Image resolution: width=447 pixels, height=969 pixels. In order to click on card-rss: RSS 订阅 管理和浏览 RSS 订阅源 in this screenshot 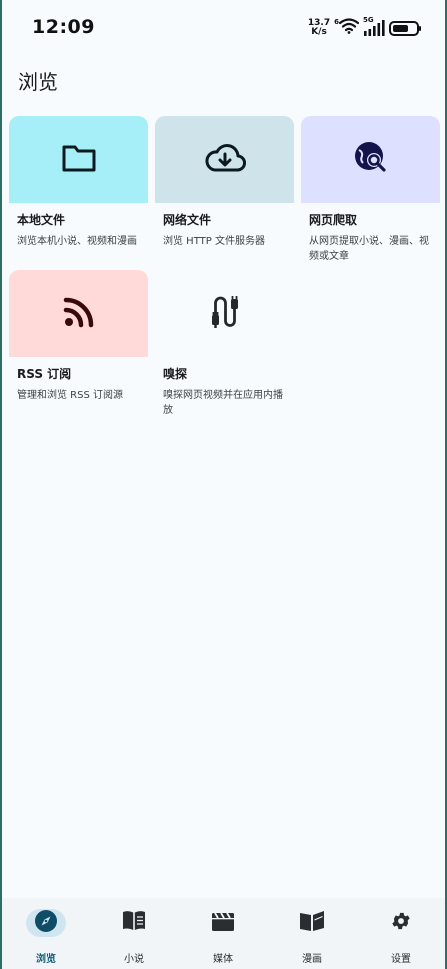, I will do `click(78, 336)`.